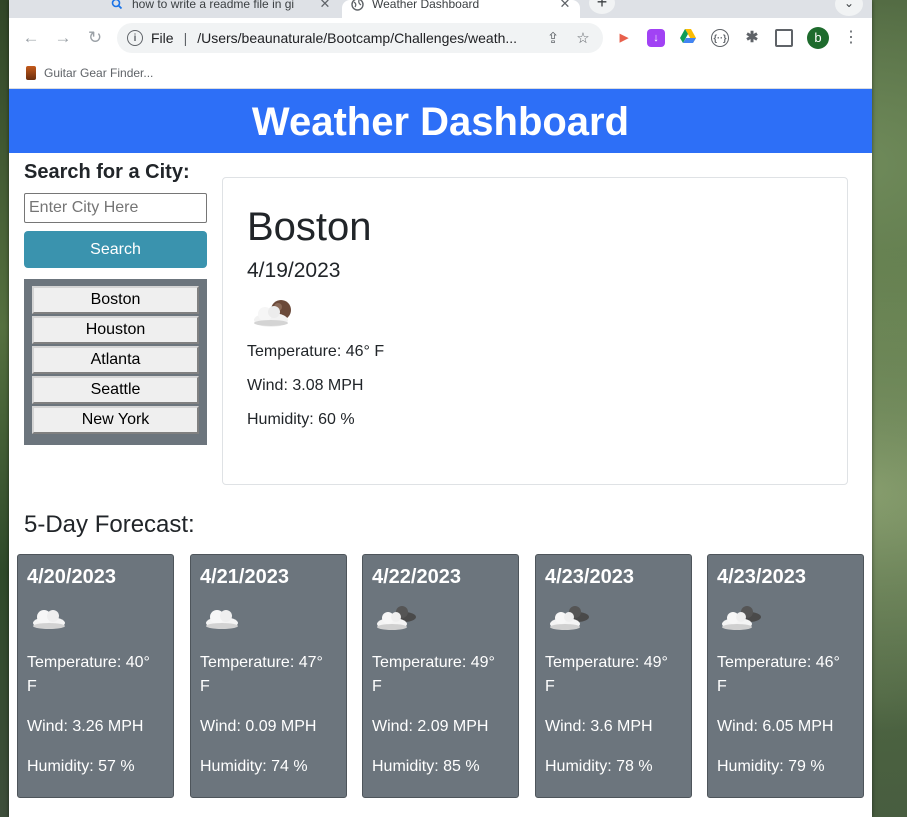 This screenshot has height=817, width=907. What do you see at coordinates (778, 674) in the screenshot?
I see `forecast-temperature: Temperature: 46° F` at bounding box center [778, 674].